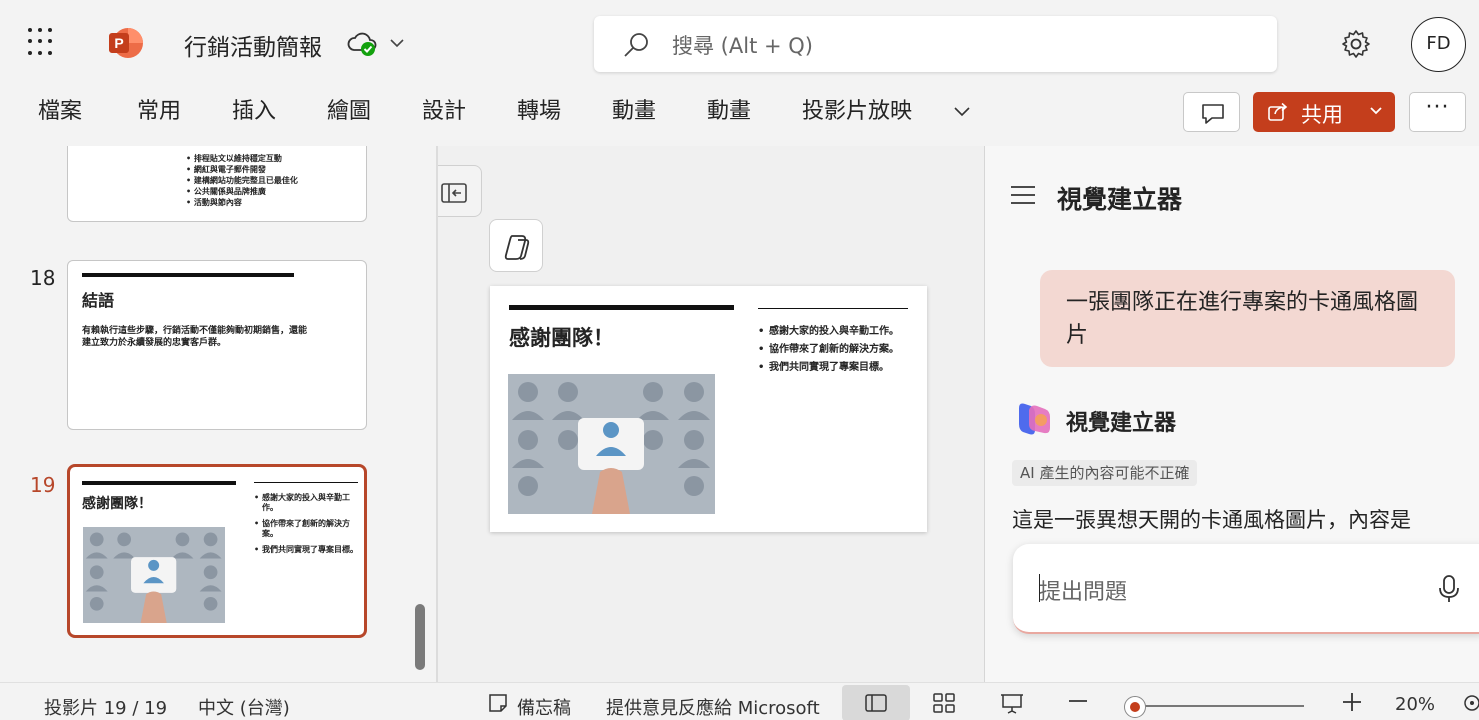 Image resolution: width=1479 pixels, height=720 pixels. I want to click on thumbnail-bullet: 公共關係與品牌推廣, so click(242, 191).